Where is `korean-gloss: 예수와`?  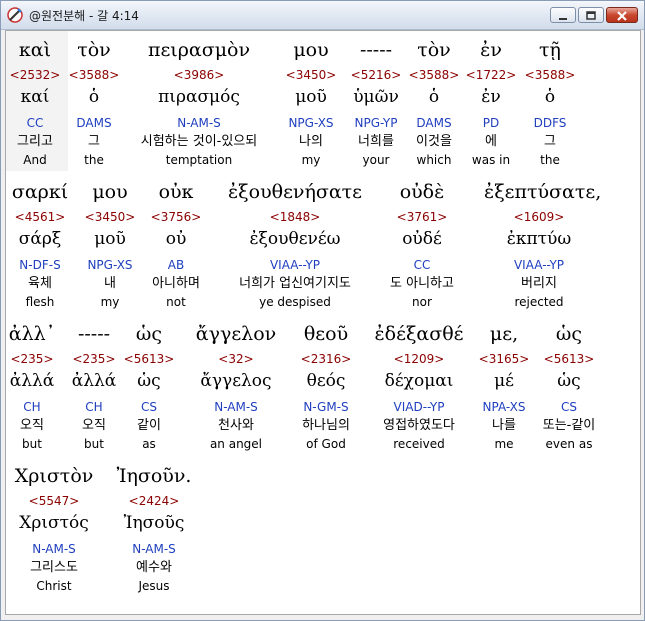
korean-gloss: 예수와 is located at coordinates (154, 567).